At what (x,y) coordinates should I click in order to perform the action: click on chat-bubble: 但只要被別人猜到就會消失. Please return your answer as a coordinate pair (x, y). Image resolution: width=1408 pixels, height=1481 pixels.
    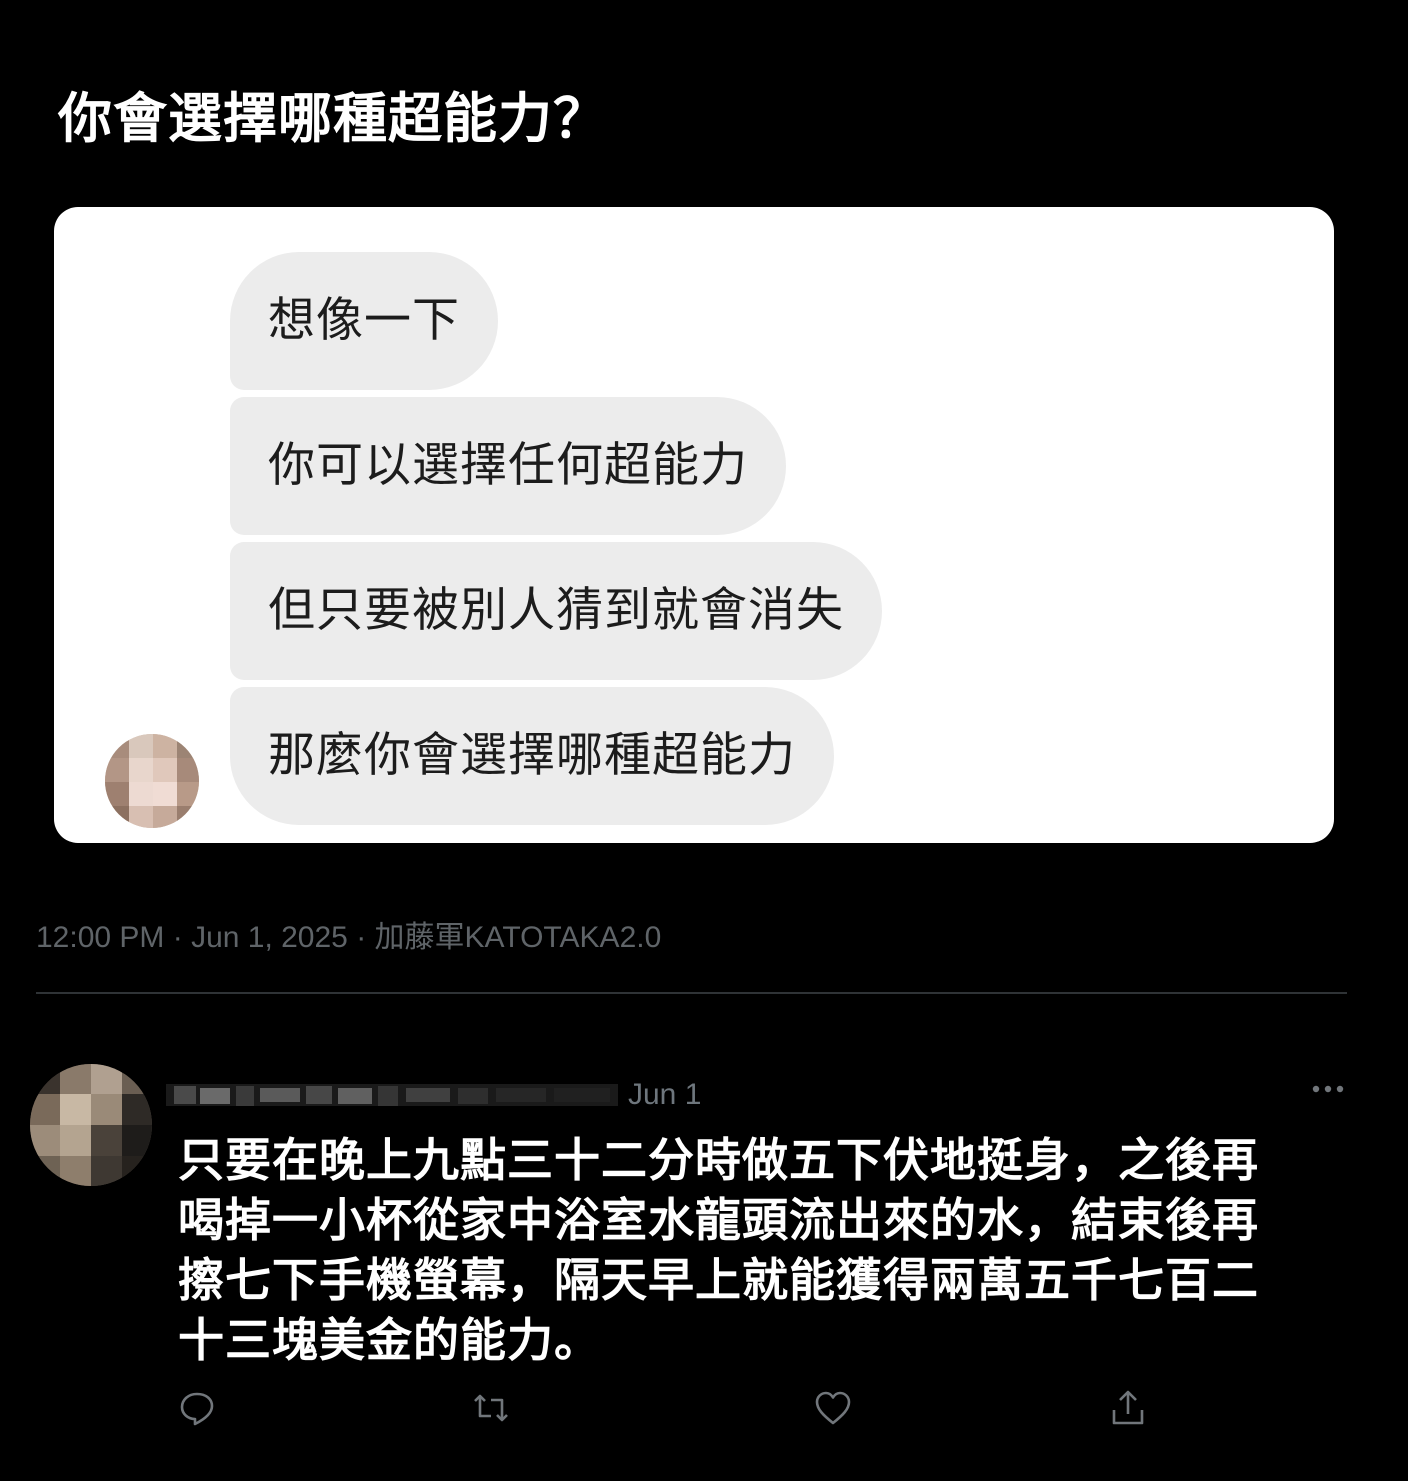
    Looking at the image, I should click on (556, 611).